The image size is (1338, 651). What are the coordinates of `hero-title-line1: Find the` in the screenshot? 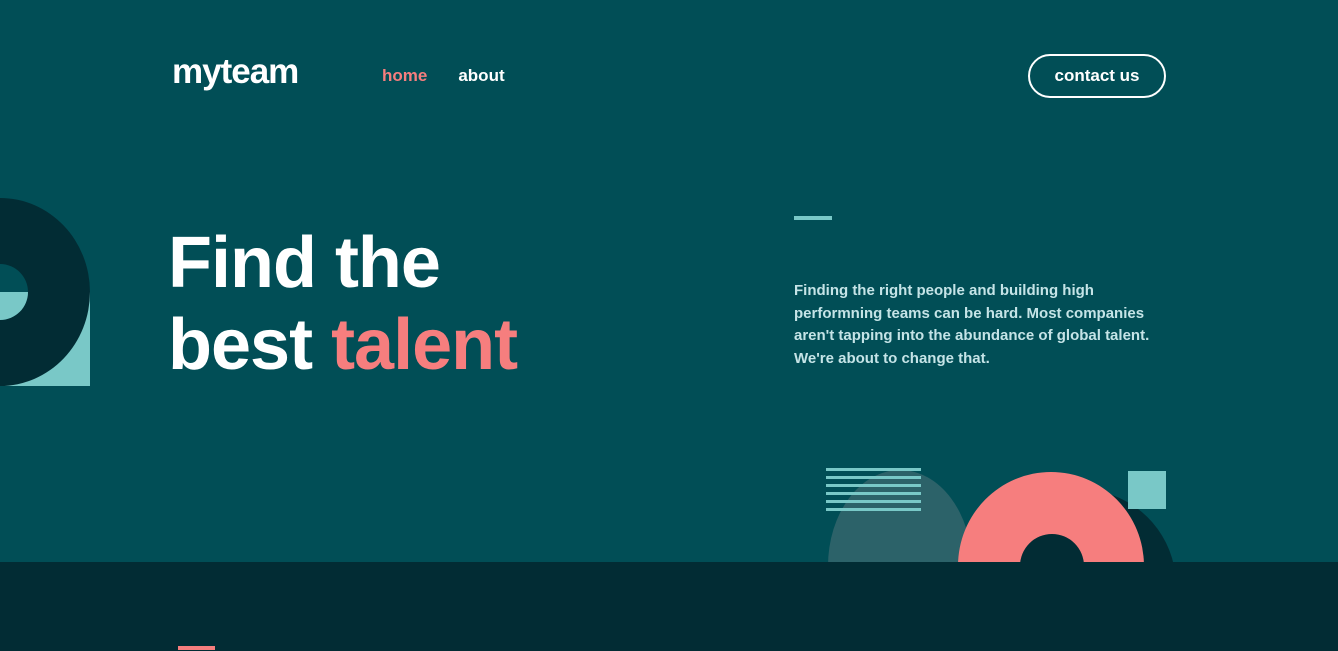 It's located at (304, 263).